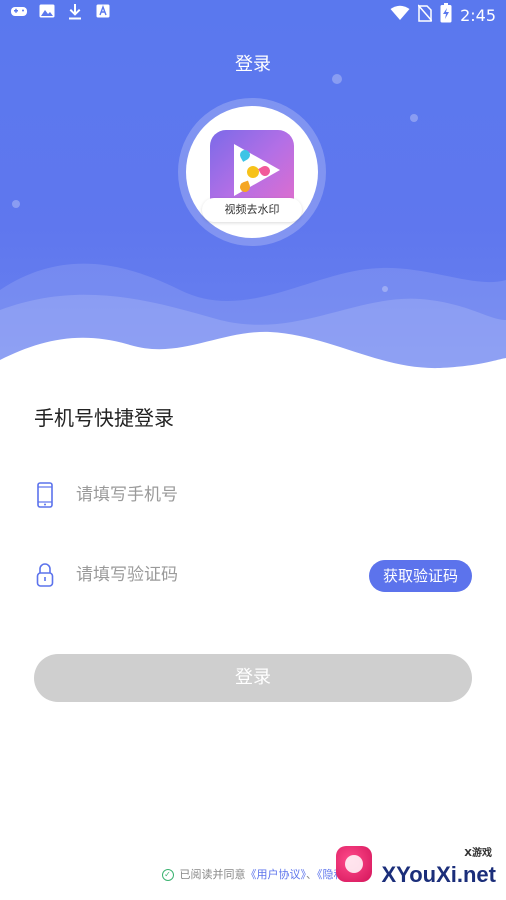 The width and height of the screenshot is (506, 900). What do you see at coordinates (216, 495) in the screenshot?
I see `phone-input` at bounding box center [216, 495].